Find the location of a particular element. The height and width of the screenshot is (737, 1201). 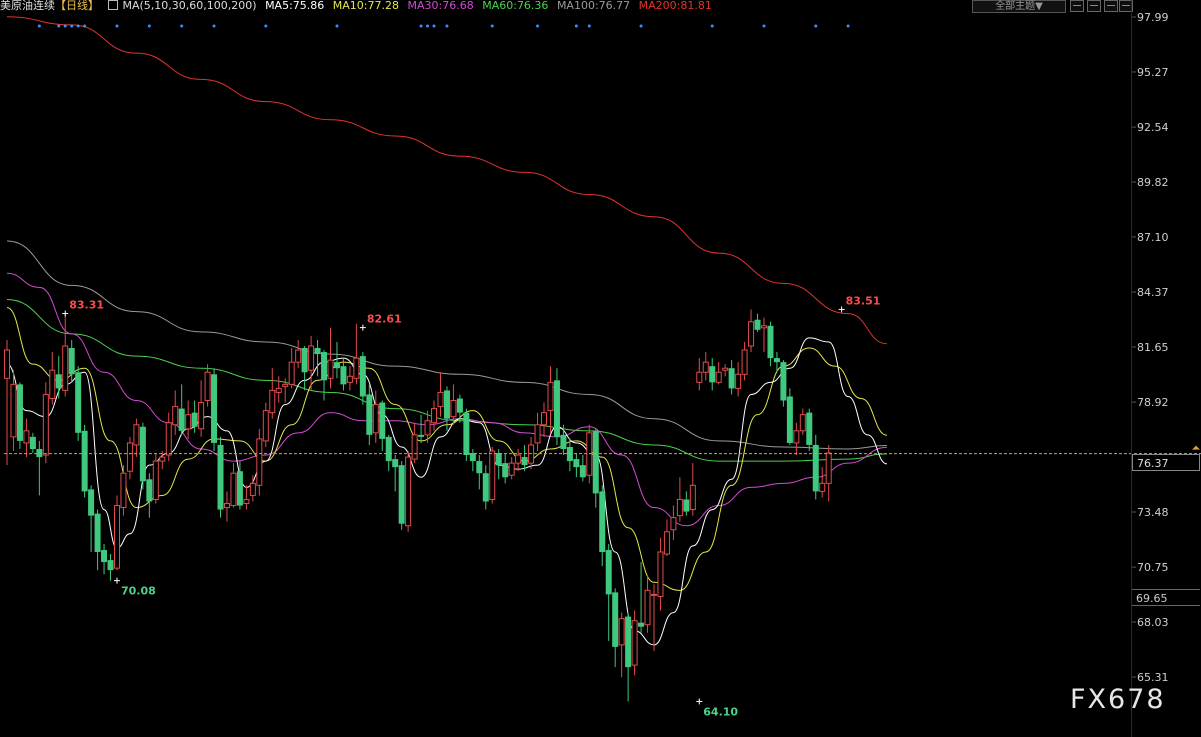

y-tick-label: 89.82 is located at coordinates (1153, 182).